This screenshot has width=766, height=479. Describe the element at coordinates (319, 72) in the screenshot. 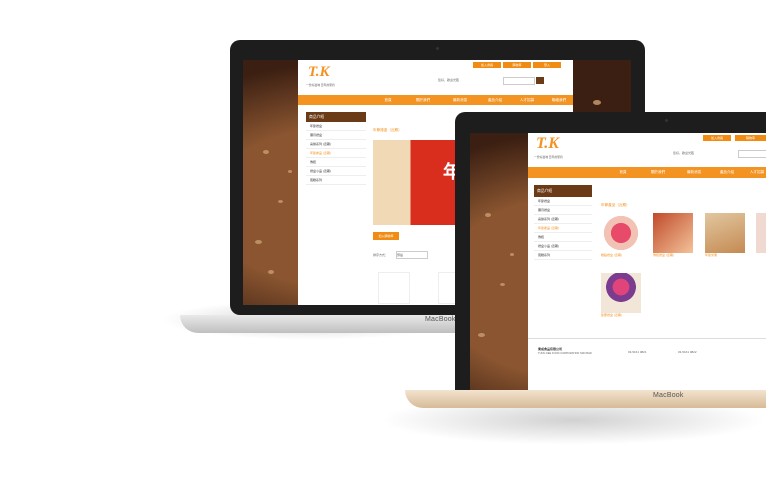

I see `site-logo: T.K` at that location.